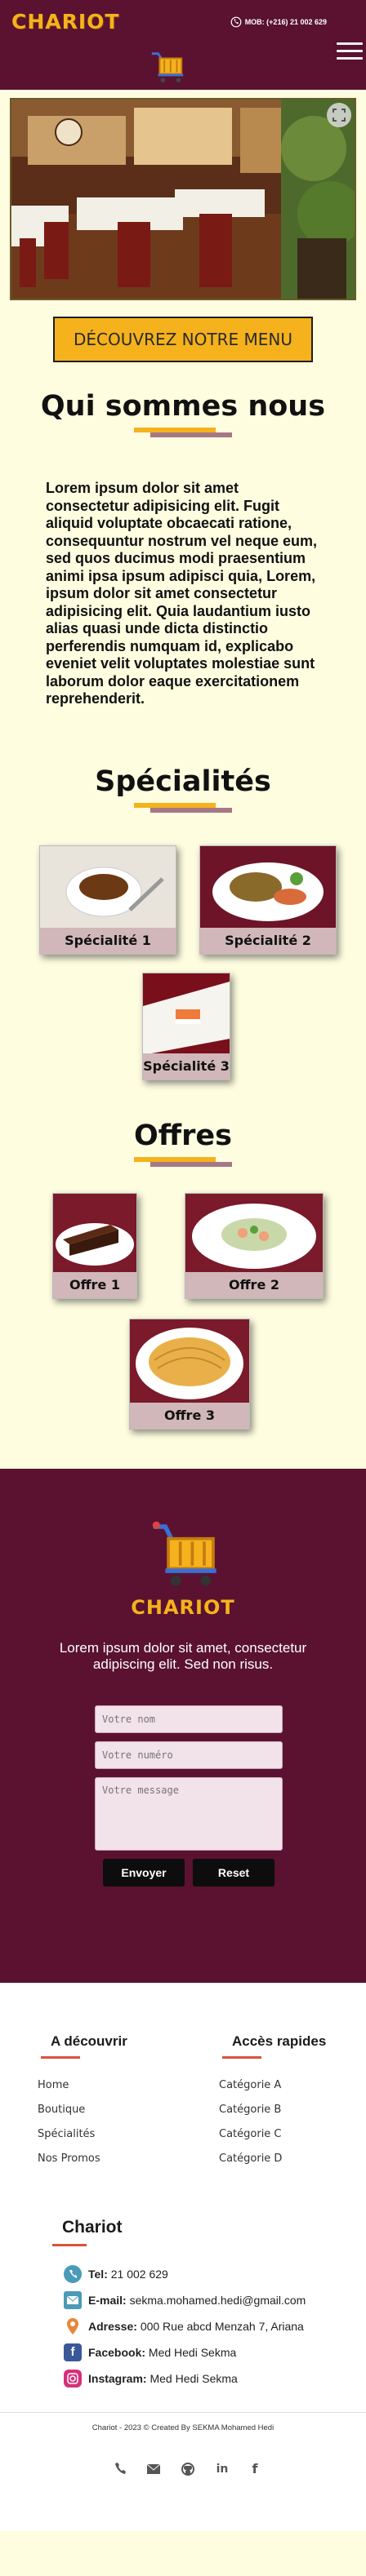  I want to click on contact-facebook: f Facebook: Med Hedi Sekma, so click(150, 2352).